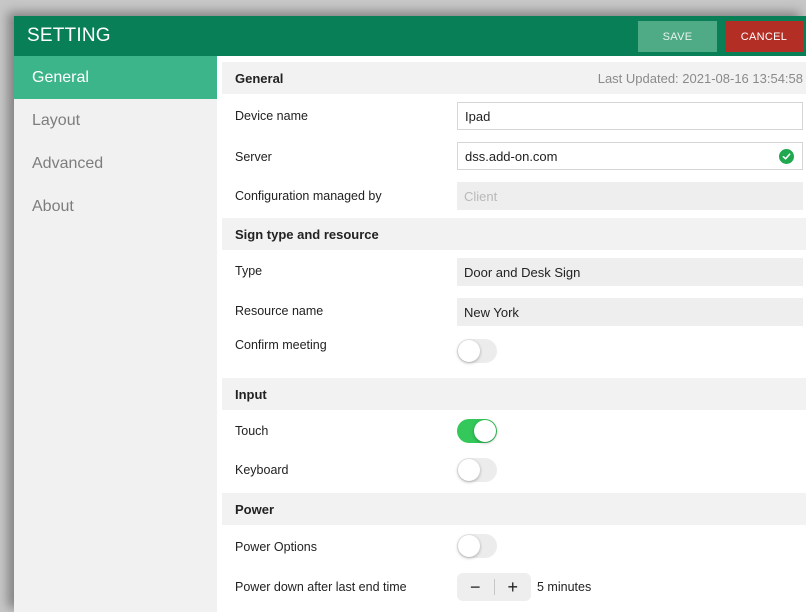 This screenshot has height=612, width=806. I want to click on power-down-value: 5 minutes, so click(564, 587).